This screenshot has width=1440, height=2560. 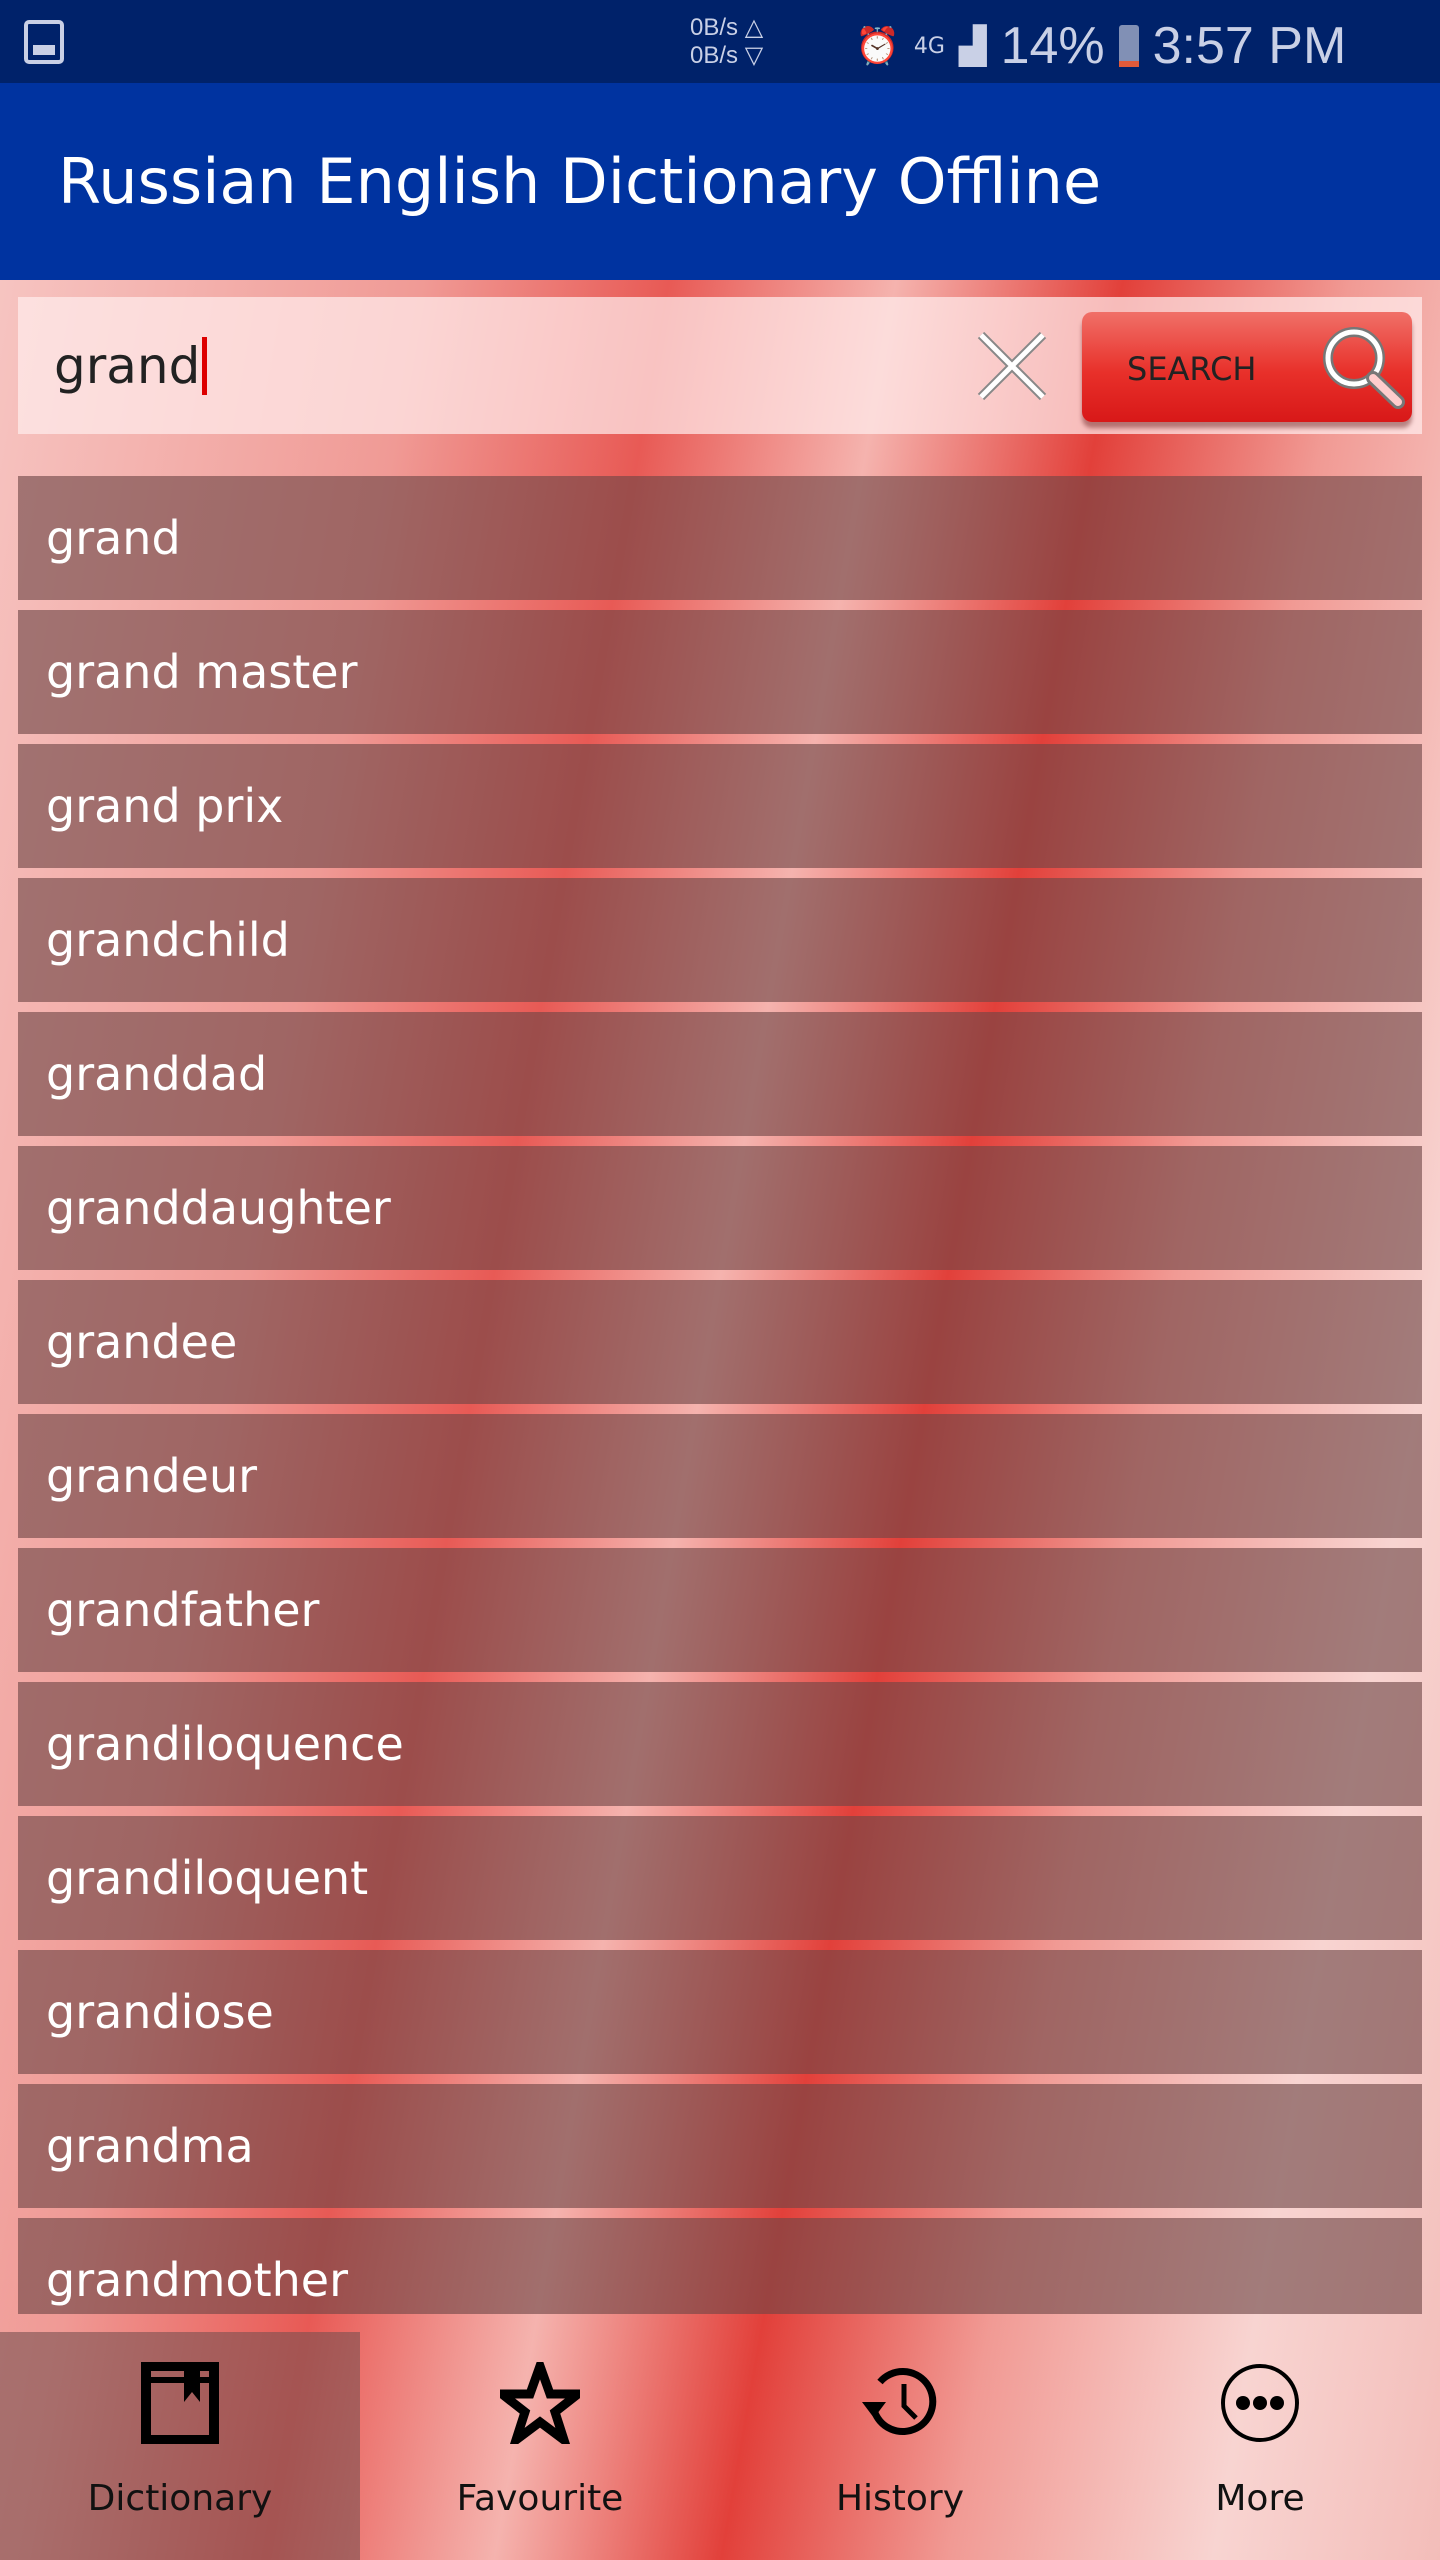 What do you see at coordinates (900, 2446) in the screenshot?
I see `tab-history: History` at bounding box center [900, 2446].